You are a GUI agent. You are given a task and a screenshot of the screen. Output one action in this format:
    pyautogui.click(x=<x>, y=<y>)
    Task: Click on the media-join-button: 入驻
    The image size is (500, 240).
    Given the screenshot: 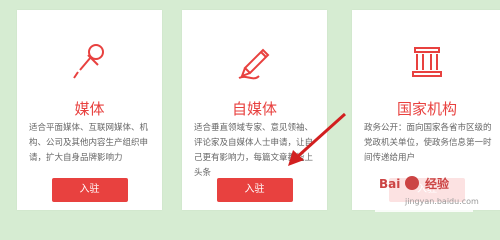 What is the action you would take?
    pyautogui.click(x=89, y=190)
    